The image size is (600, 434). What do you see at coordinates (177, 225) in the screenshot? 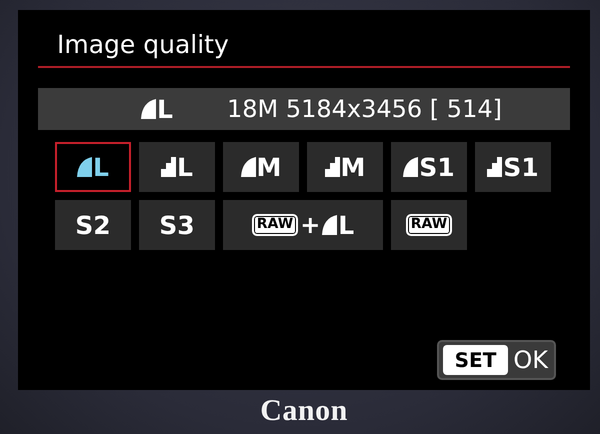
I see `quality-option: S3` at bounding box center [177, 225].